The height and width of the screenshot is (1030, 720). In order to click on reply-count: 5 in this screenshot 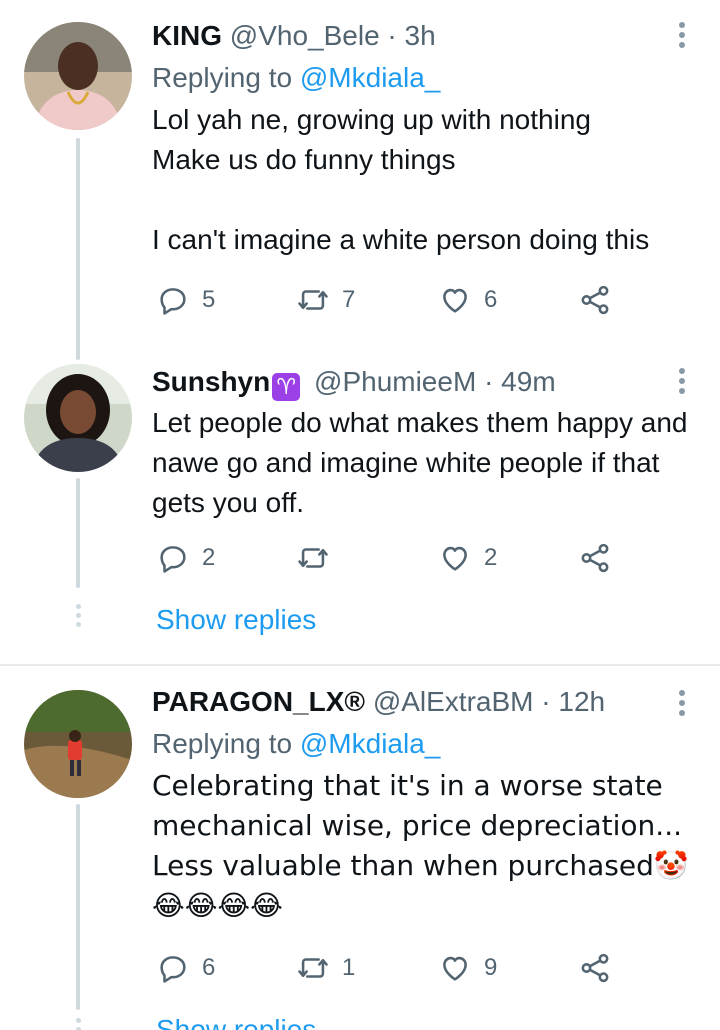, I will do `click(209, 299)`.